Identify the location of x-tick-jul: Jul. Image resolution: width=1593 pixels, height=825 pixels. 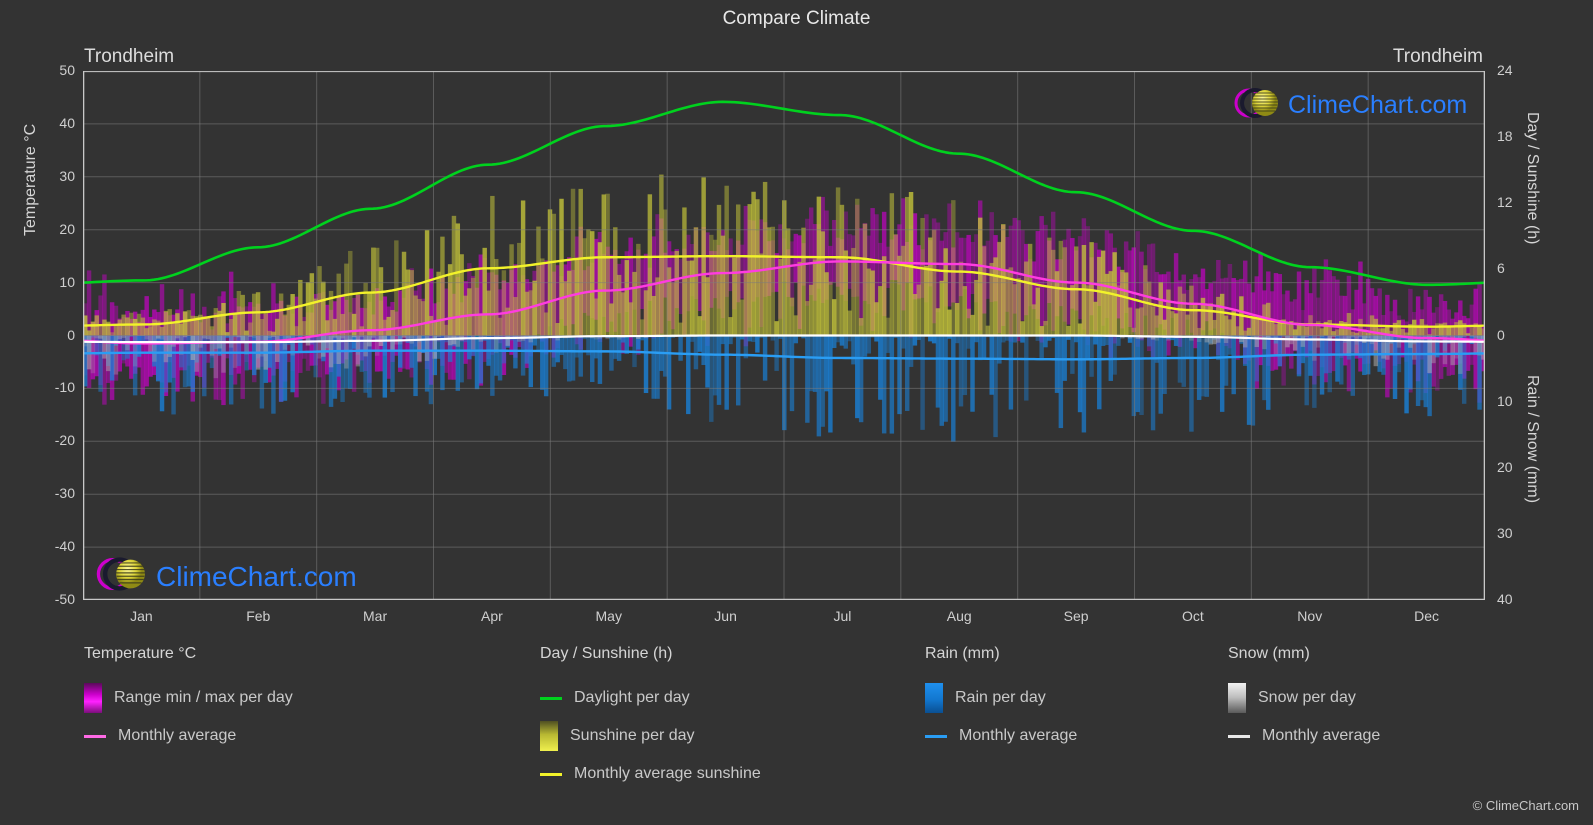
(842, 616).